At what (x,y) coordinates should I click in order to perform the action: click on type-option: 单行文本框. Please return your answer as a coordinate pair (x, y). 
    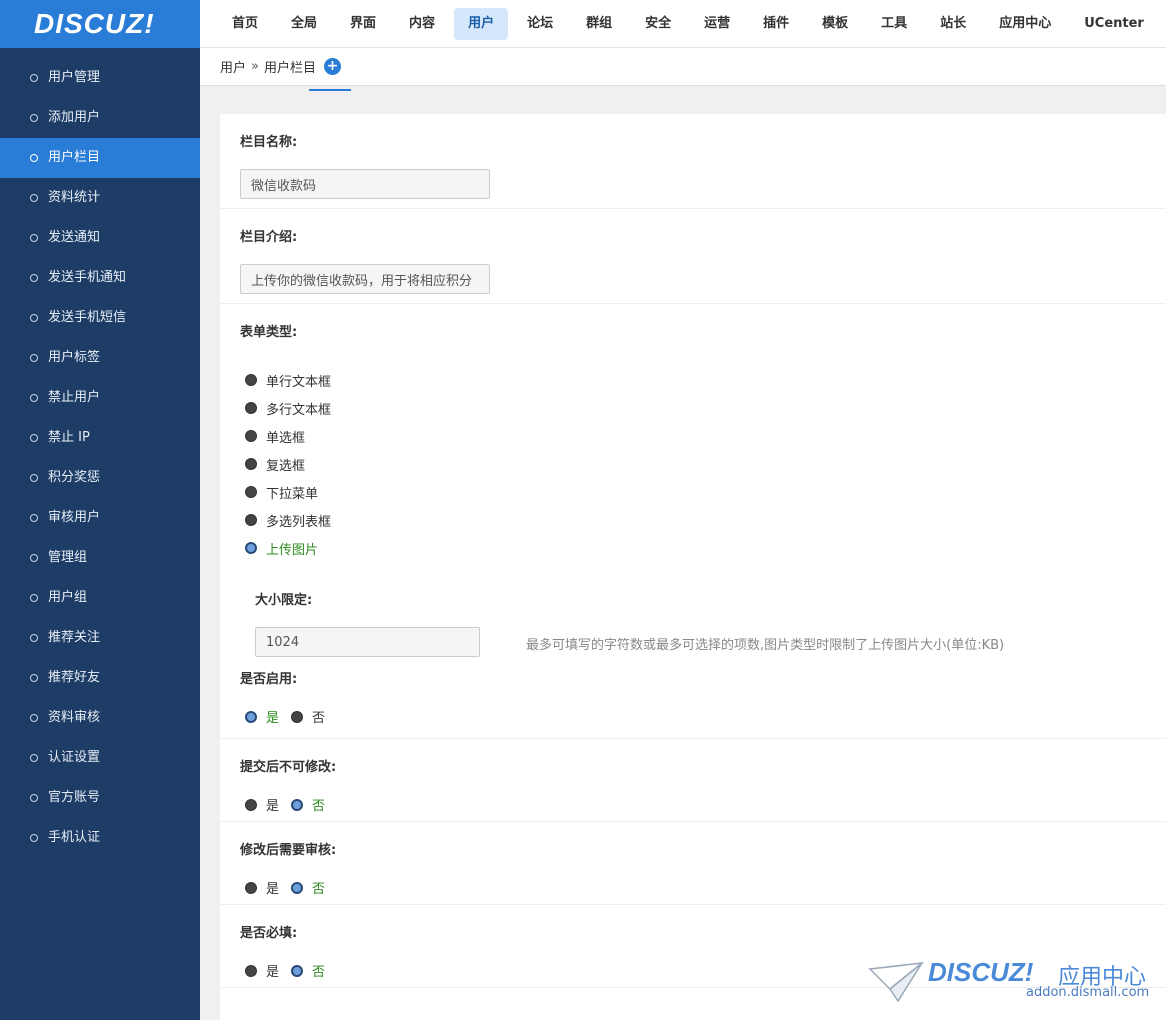
    Looking at the image, I should click on (705, 380).